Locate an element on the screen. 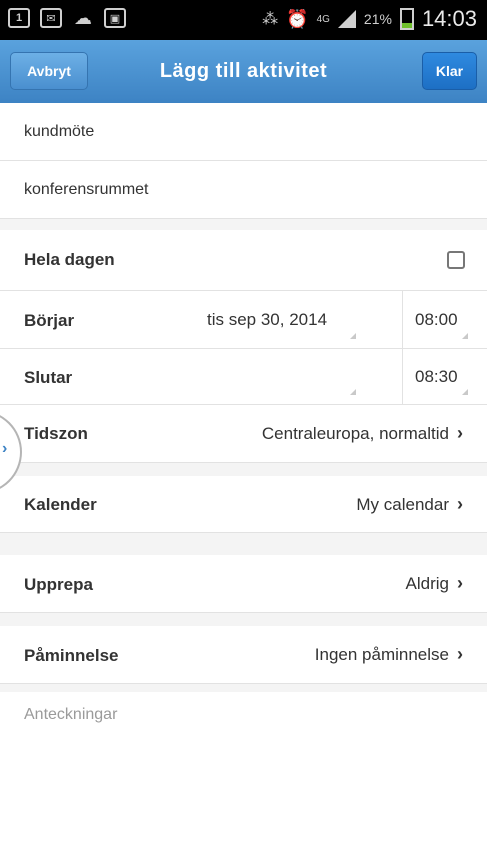 The width and height of the screenshot is (487, 859). start-row: Börjar tis sep 30, 2014 08:00 is located at coordinates (243, 320).